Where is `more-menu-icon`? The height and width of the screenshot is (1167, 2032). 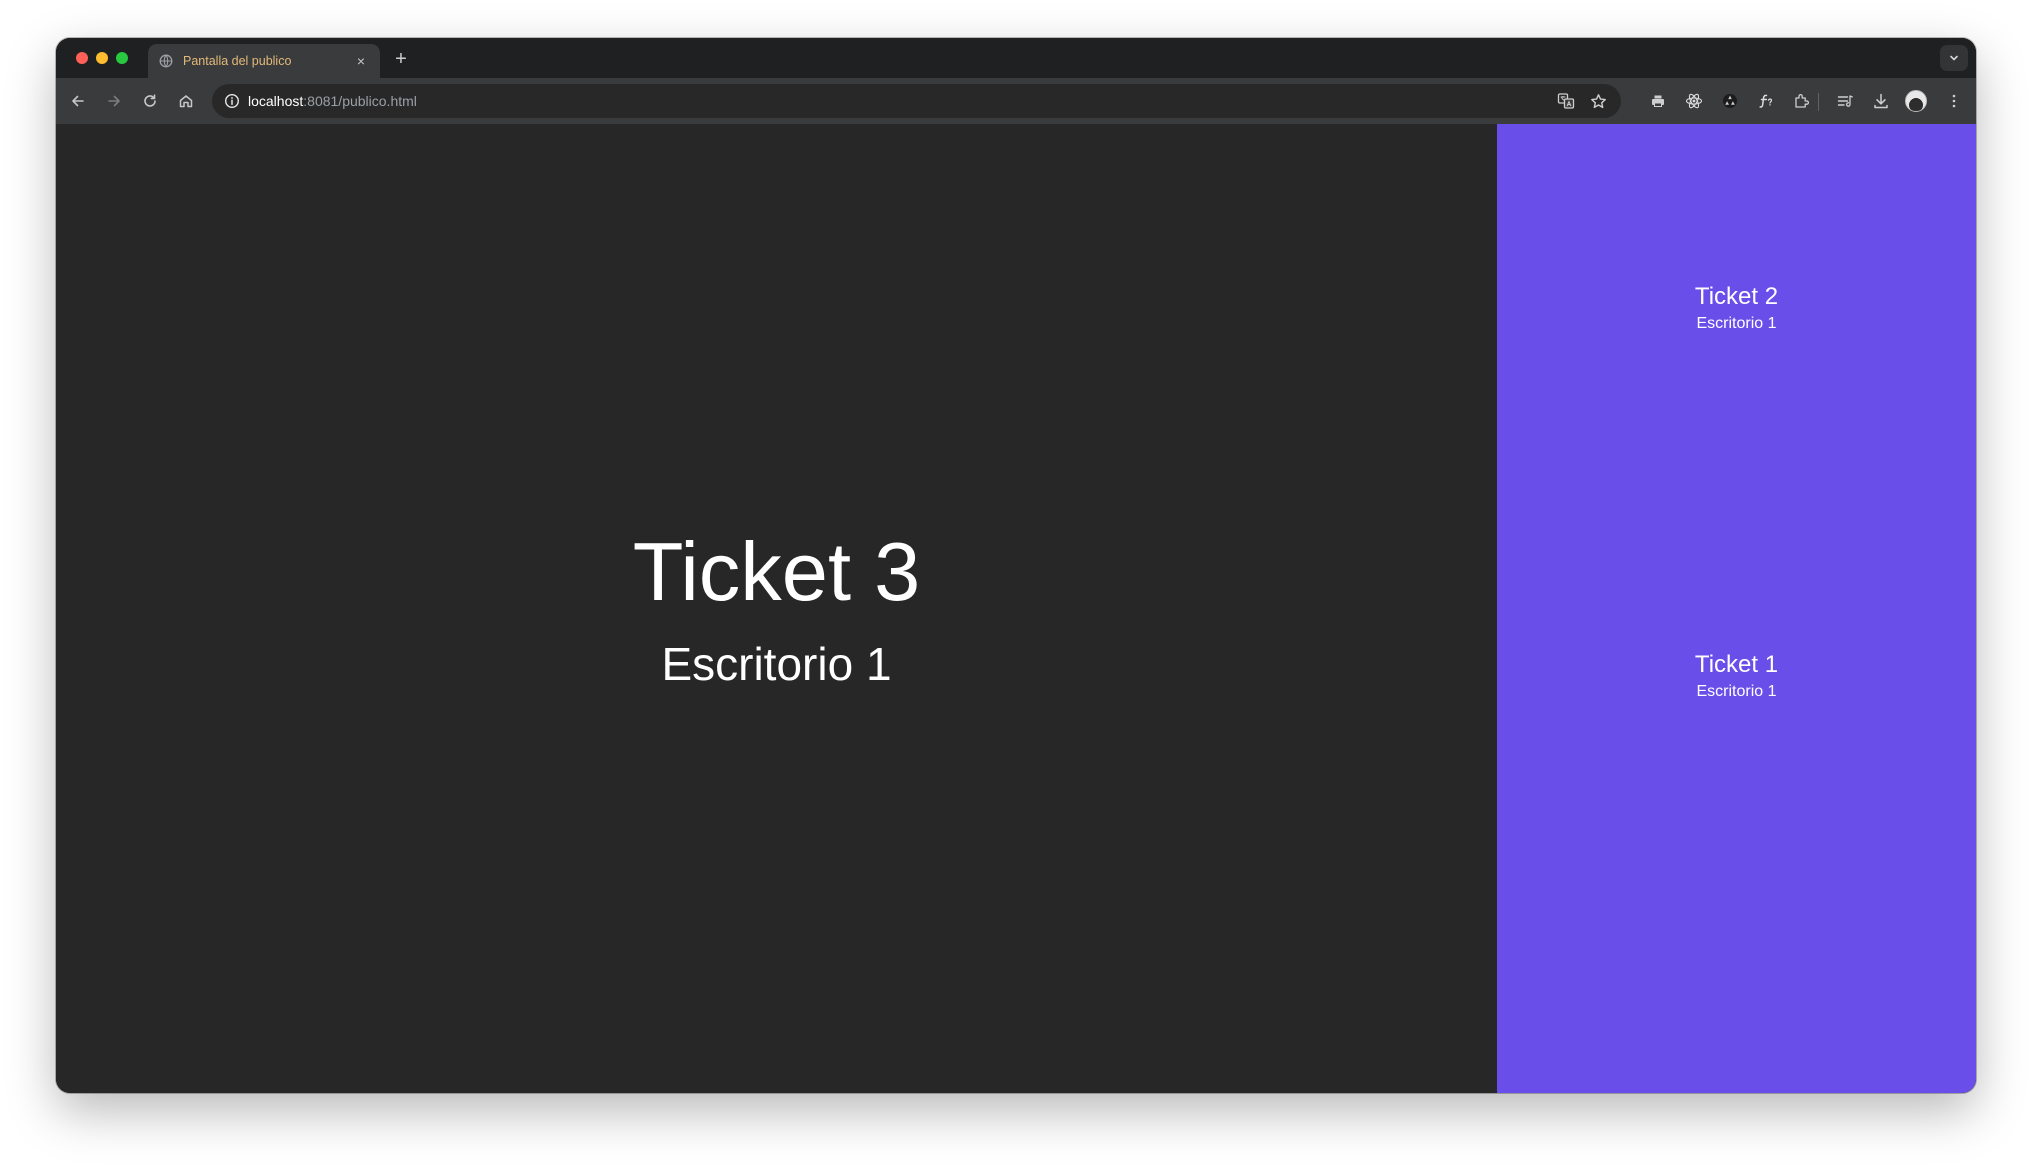 more-menu-icon is located at coordinates (1954, 101).